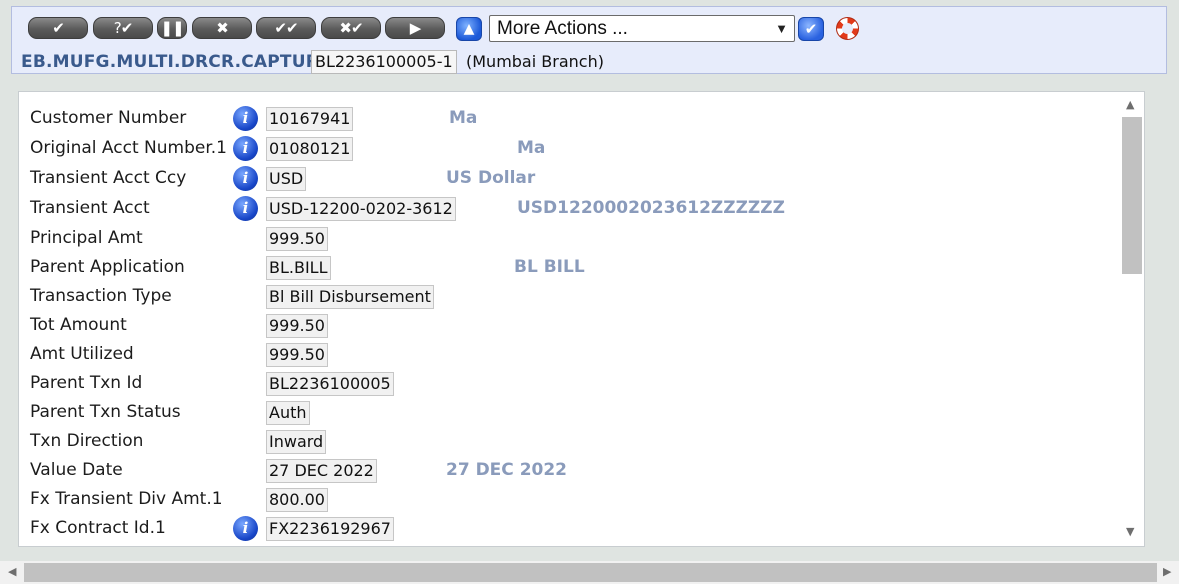  What do you see at coordinates (87, 441) in the screenshot?
I see `field-label: Txn Direction` at bounding box center [87, 441].